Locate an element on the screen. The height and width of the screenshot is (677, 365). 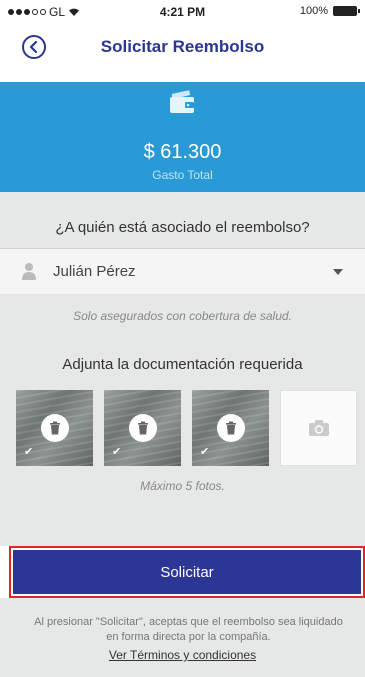
terms-link: Ver Términos y condiciones is located at coordinates (182, 655).